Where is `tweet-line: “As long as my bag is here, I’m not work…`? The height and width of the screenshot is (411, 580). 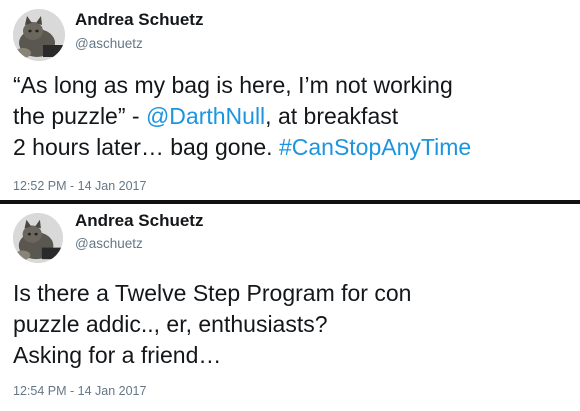
tweet-line: “As long as my bag is here, I’m not work… is located at coordinates (233, 85).